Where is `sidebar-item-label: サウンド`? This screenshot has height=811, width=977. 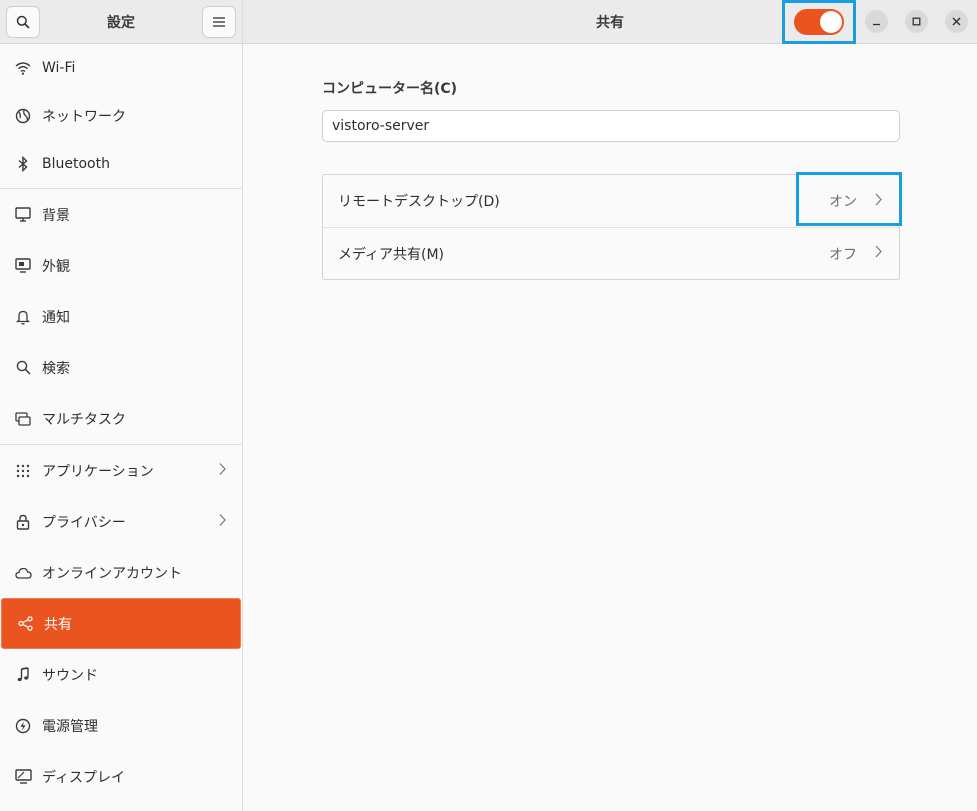 sidebar-item-label: サウンド is located at coordinates (70, 675).